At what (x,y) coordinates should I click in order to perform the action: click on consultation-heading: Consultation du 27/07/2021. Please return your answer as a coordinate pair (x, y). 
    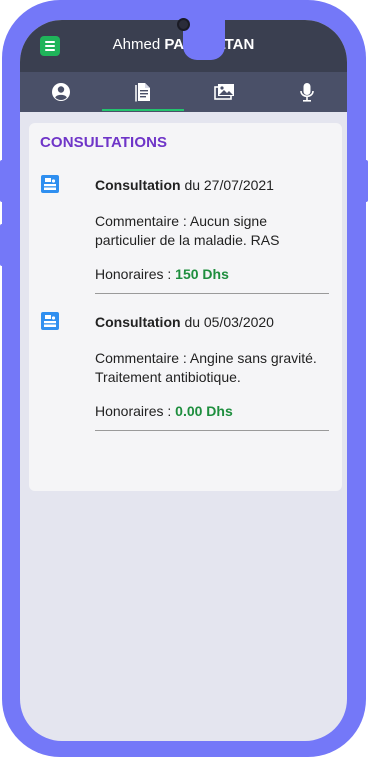
    Looking at the image, I should click on (184, 185).